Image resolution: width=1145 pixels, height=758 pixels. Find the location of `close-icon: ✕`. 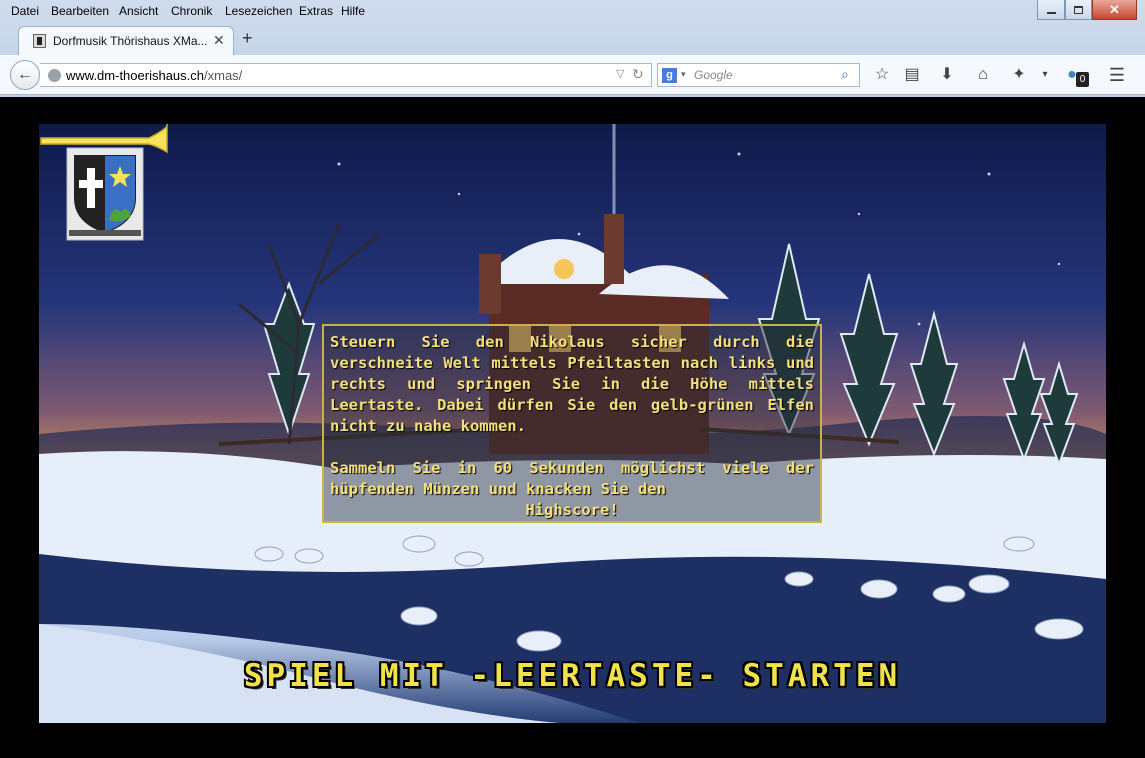

close-icon: ✕ is located at coordinates (1114, 9).